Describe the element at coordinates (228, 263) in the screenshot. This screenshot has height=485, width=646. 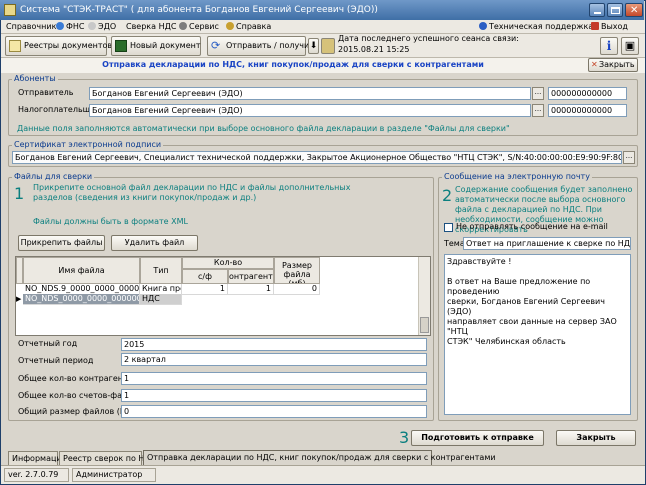
I see `column-header-count: Кол-во` at that location.